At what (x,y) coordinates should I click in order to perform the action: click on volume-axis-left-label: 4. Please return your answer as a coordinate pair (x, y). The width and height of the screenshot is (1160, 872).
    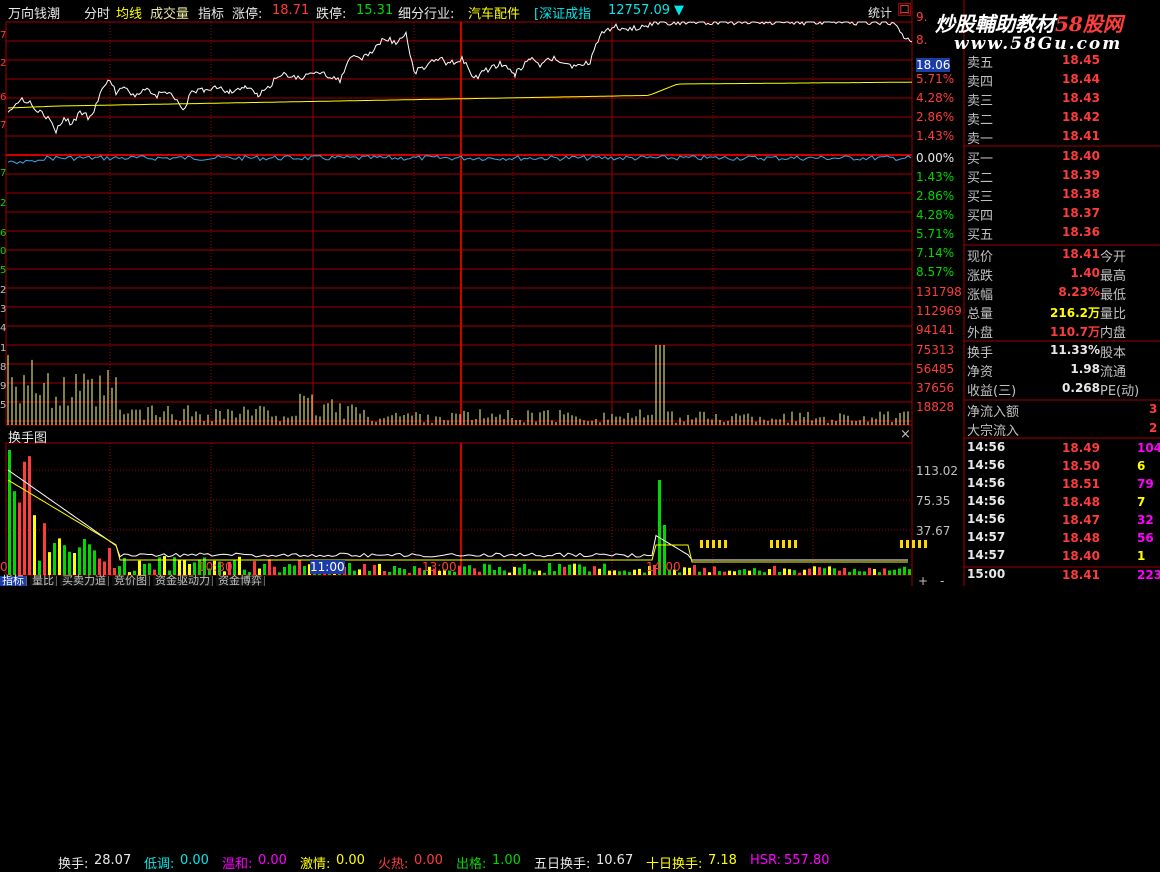
    Looking at the image, I should click on (3, 328).